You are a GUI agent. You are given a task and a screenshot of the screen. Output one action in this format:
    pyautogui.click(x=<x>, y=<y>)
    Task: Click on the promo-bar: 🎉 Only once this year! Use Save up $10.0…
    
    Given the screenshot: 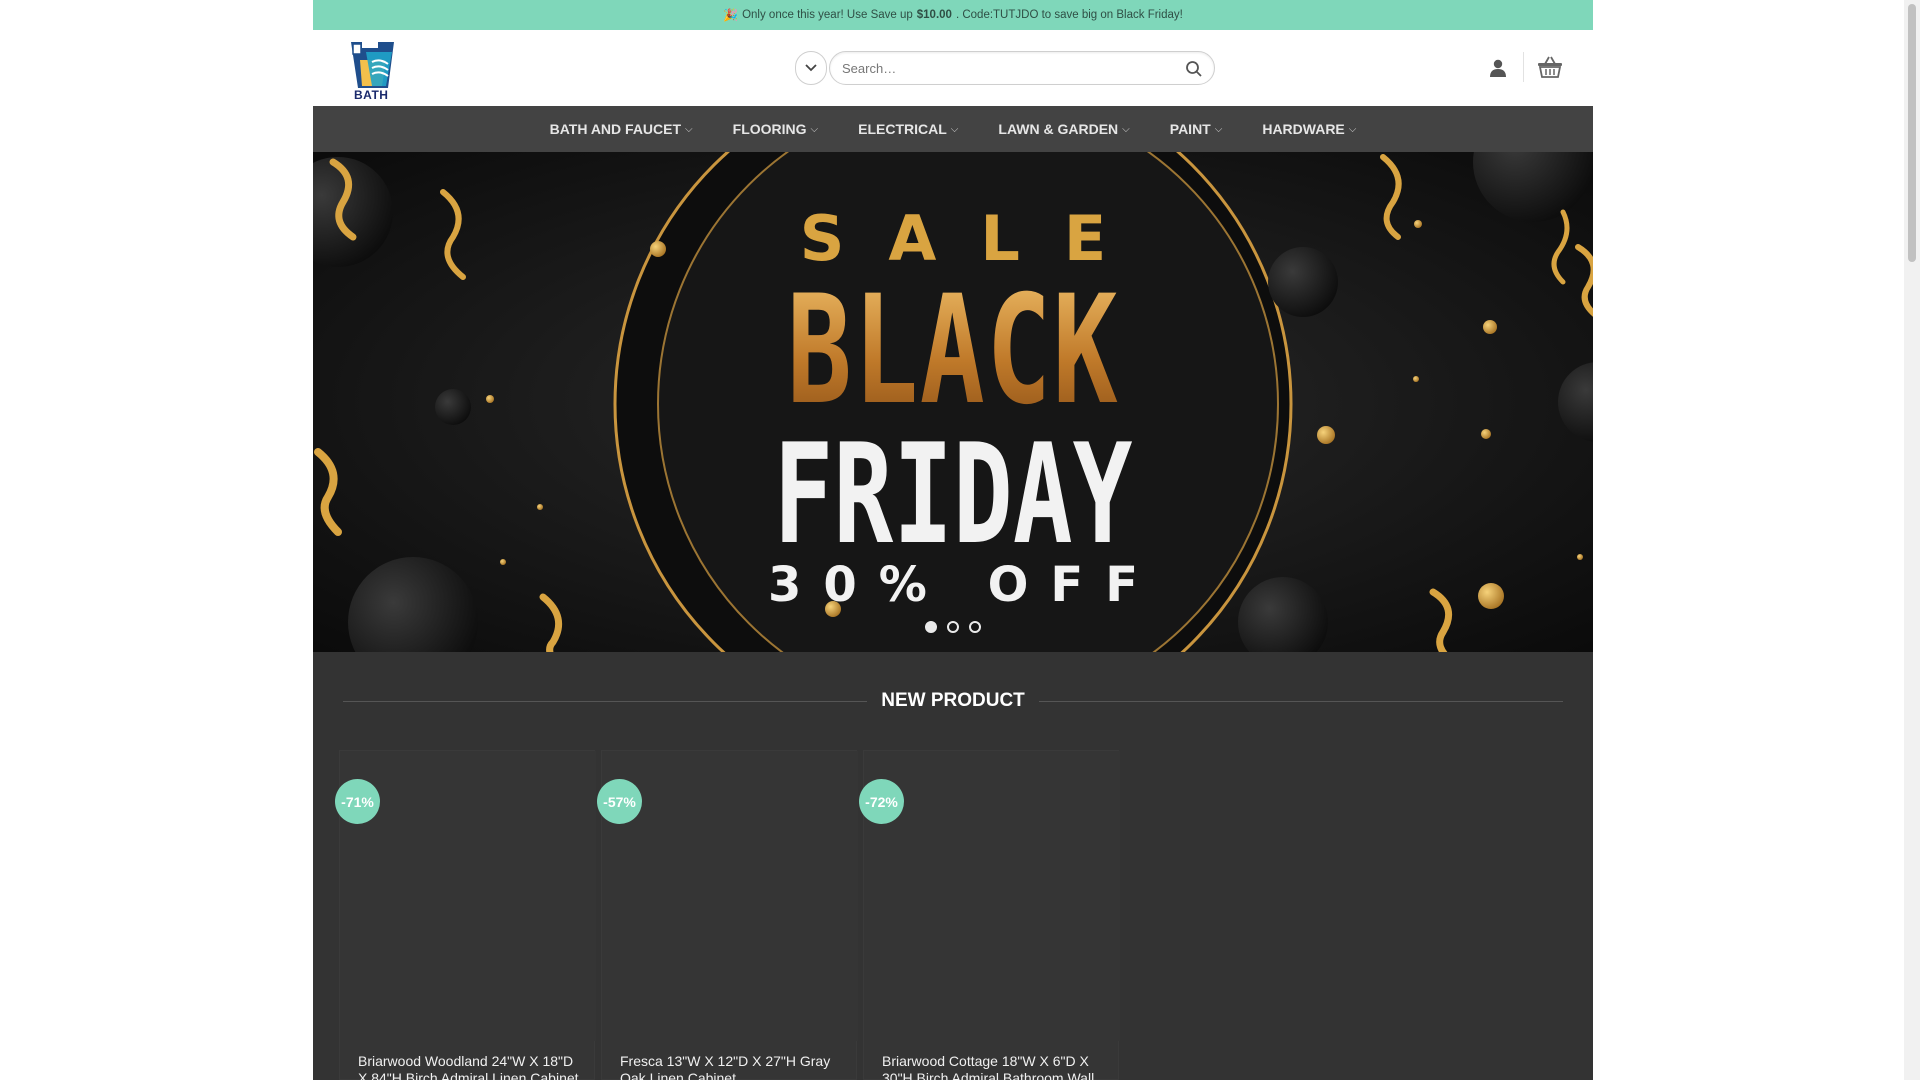 What is the action you would take?
    pyautogui.click(x=953, y=15)
    